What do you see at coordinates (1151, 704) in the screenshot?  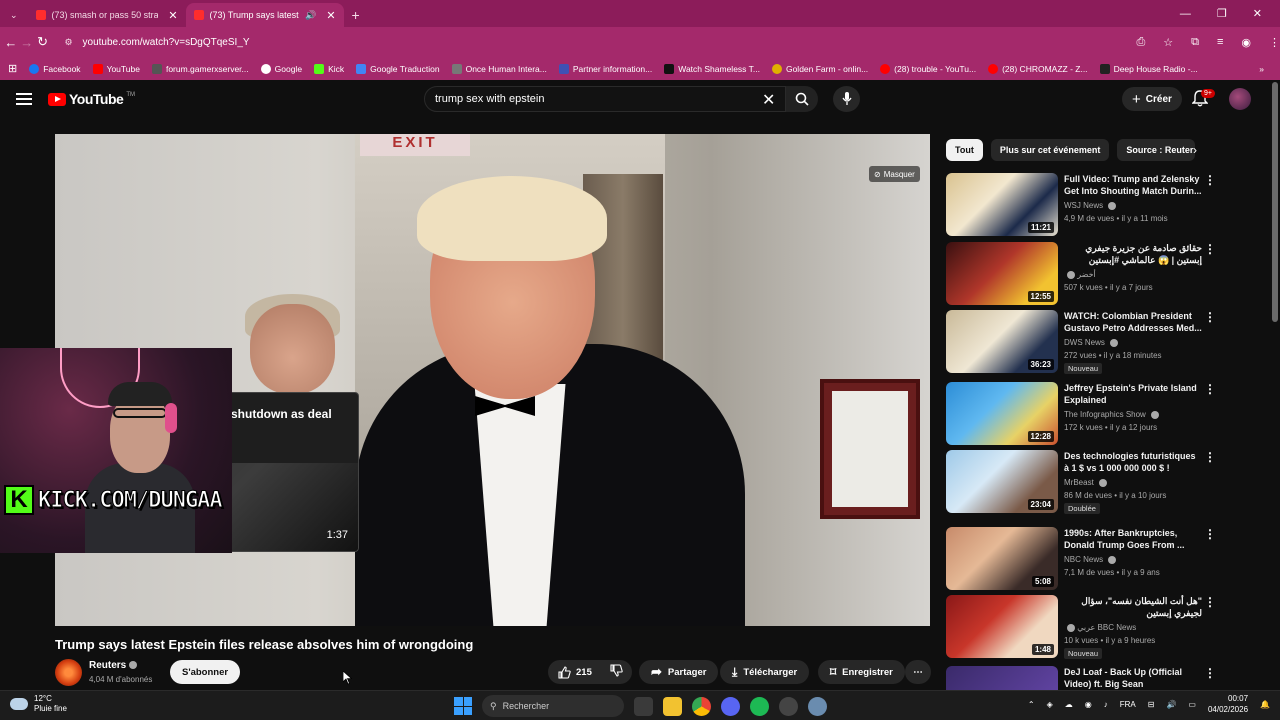 I see `network-icon: ⊟` at bounding box center [1151, 704].